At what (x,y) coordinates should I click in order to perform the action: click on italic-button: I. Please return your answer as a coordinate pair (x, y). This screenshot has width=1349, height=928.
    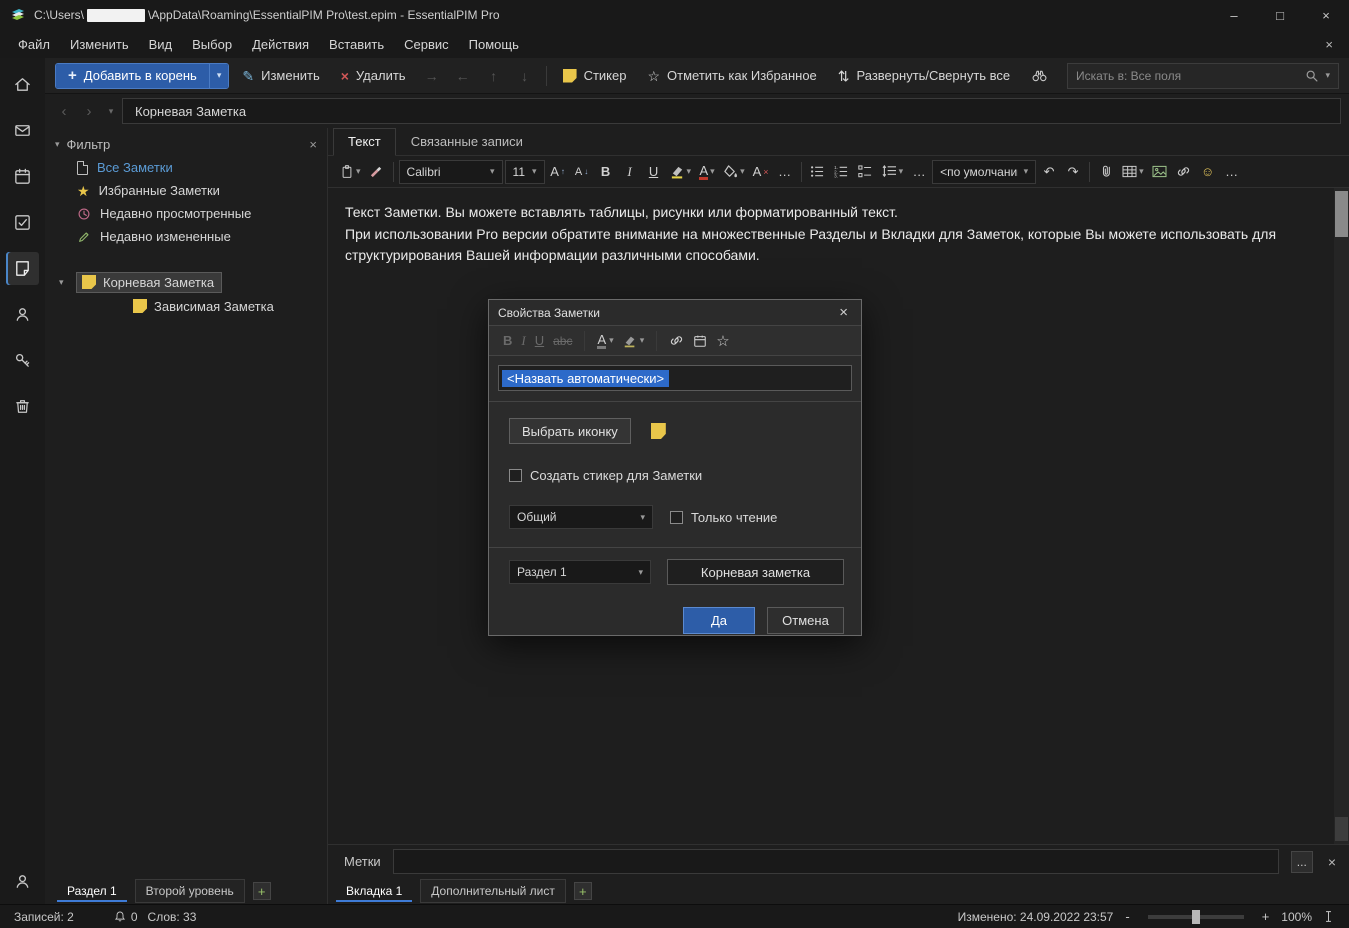
    Looking at the image, I should click on (630, 172).